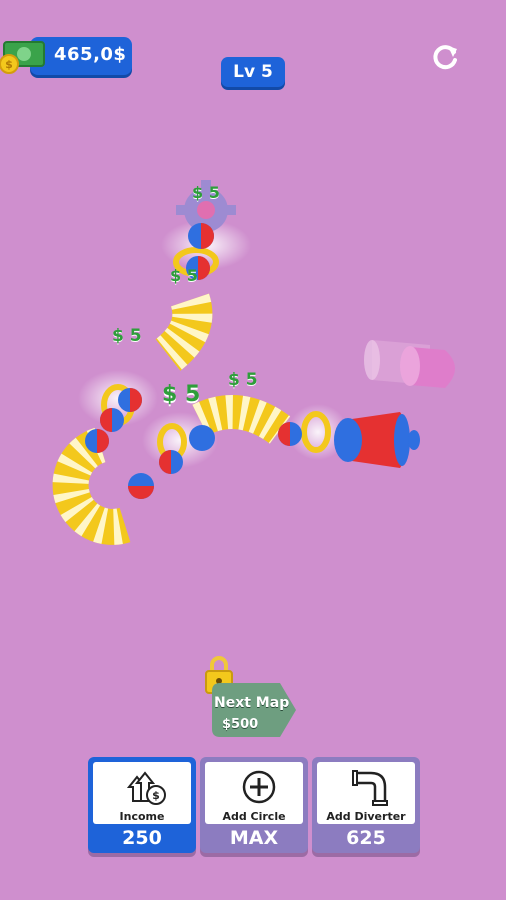 The height and width of the screenshot is (900, 506). I want to click on income-upgrade-button: $ Income 250, so click(142, 805).